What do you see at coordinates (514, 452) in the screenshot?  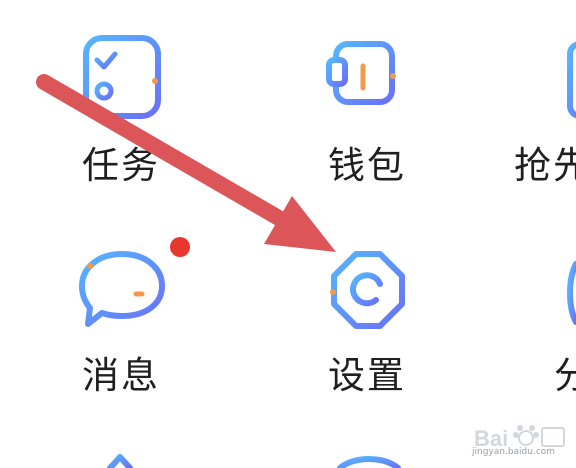 I see `watermark-url: jingyan.baidu.com` at bounding box center [514, 452].